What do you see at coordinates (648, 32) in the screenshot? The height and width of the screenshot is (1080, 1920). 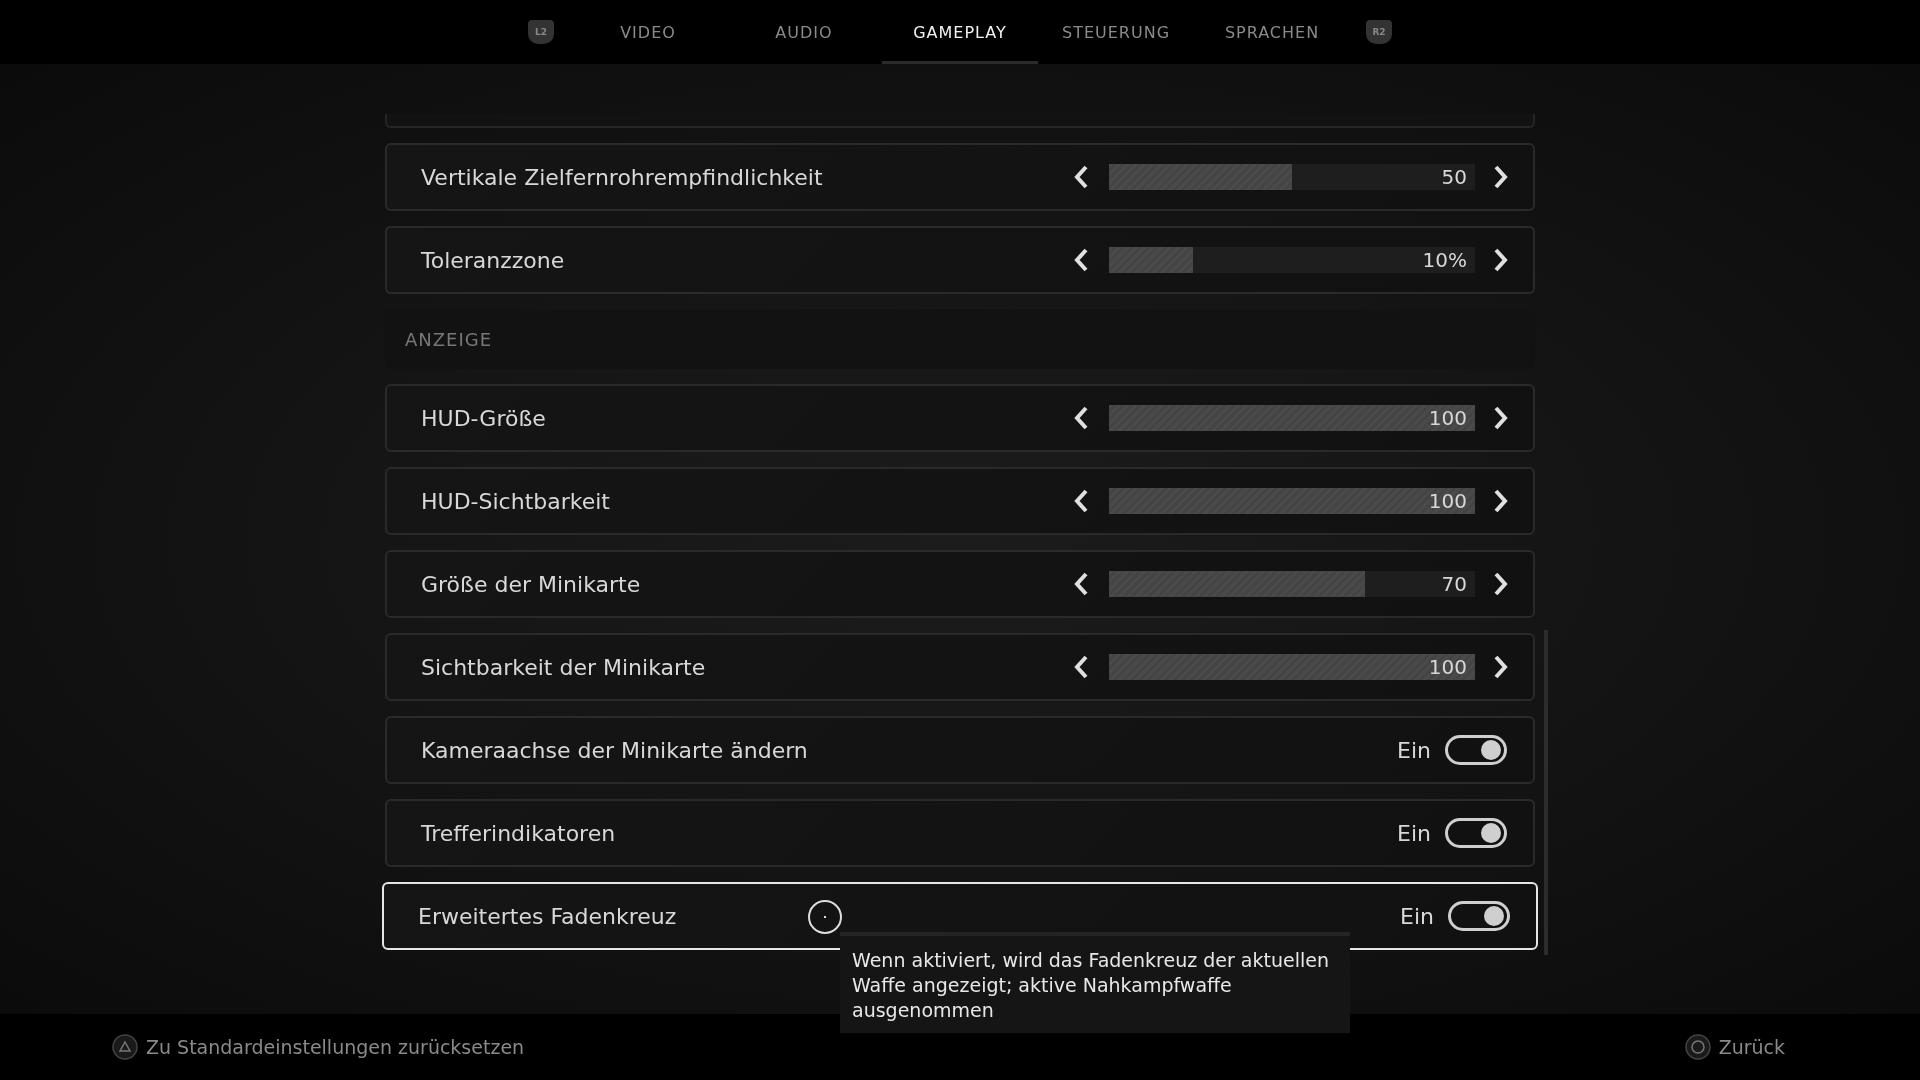 I see `tab: VIDEO` at bounding box center [648, 32].